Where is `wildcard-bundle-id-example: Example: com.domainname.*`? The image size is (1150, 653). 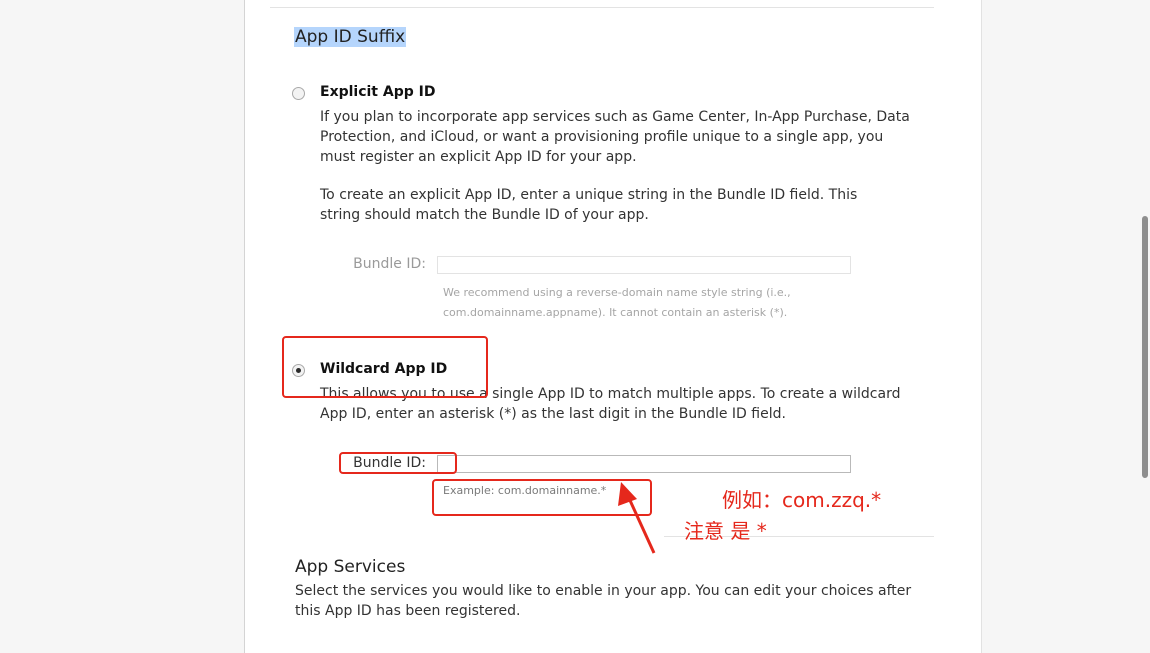 wildcard-bundle-id-example: Example: com.domainname.* is located at coordinates (525, 490).